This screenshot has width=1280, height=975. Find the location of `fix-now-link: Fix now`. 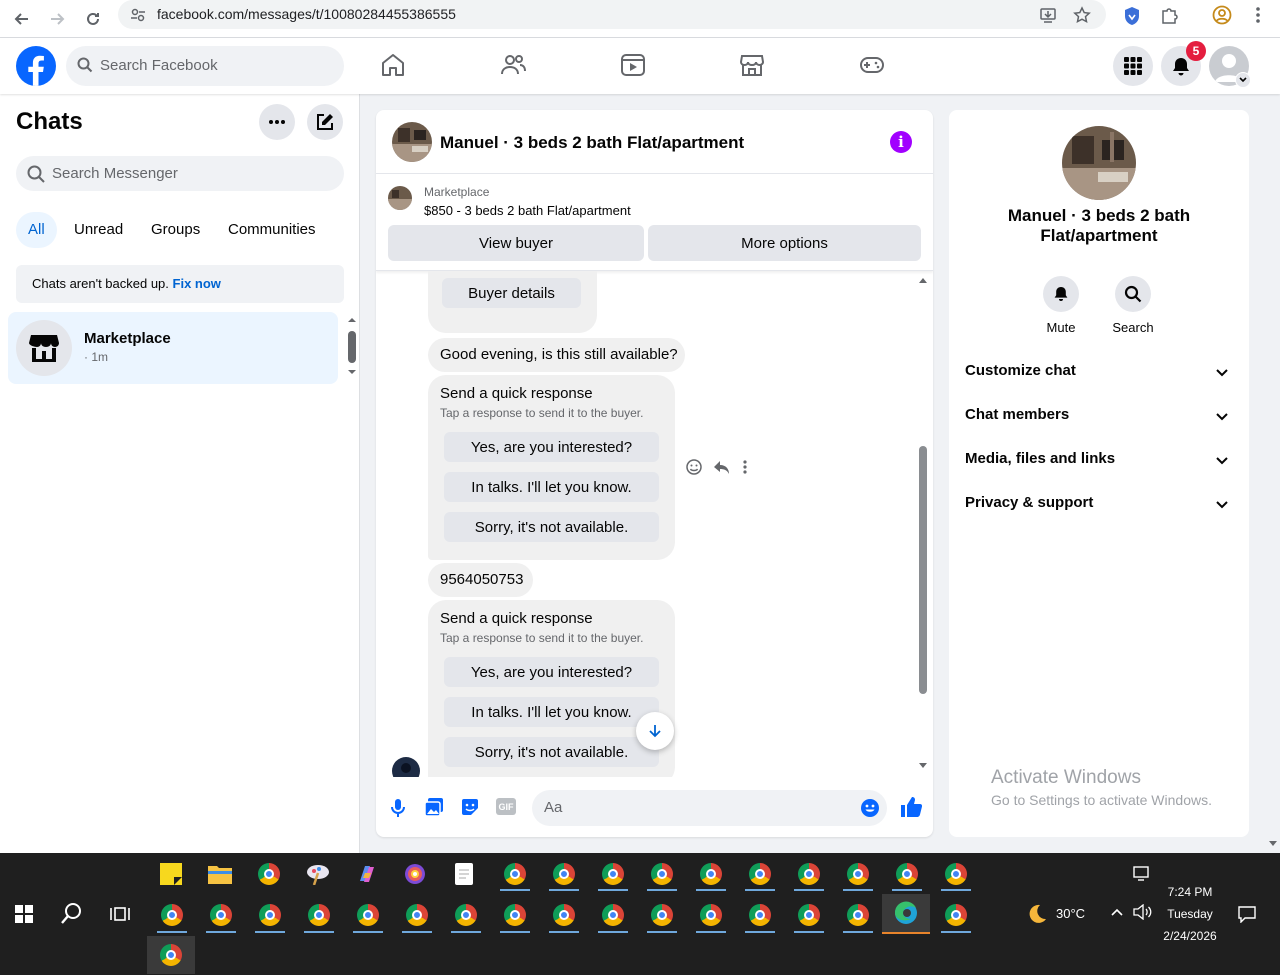

fix-now-link: Fix now is located at coordinates (197, 283).